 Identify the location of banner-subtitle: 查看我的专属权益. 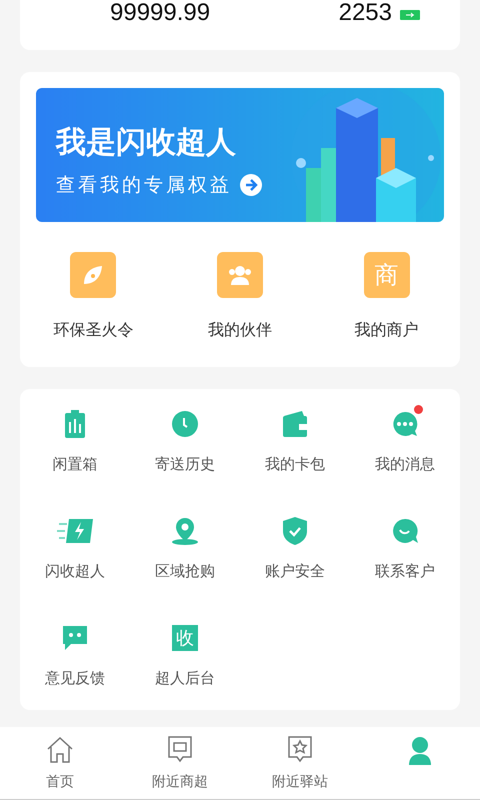
(144, 185).